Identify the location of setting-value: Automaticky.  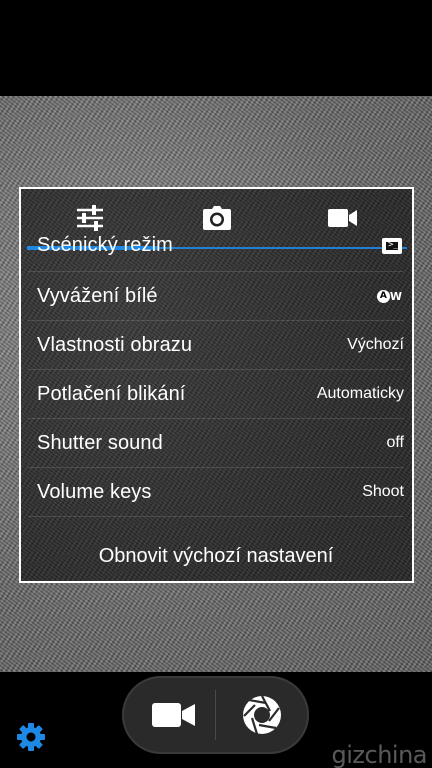
(360, 393).